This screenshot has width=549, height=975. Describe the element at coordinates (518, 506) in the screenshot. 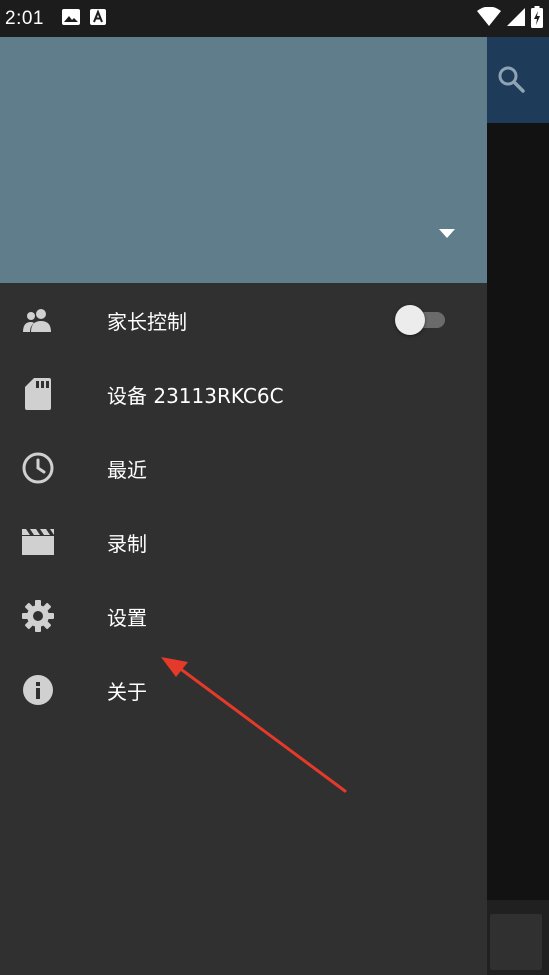

I see `background-app` at that location.